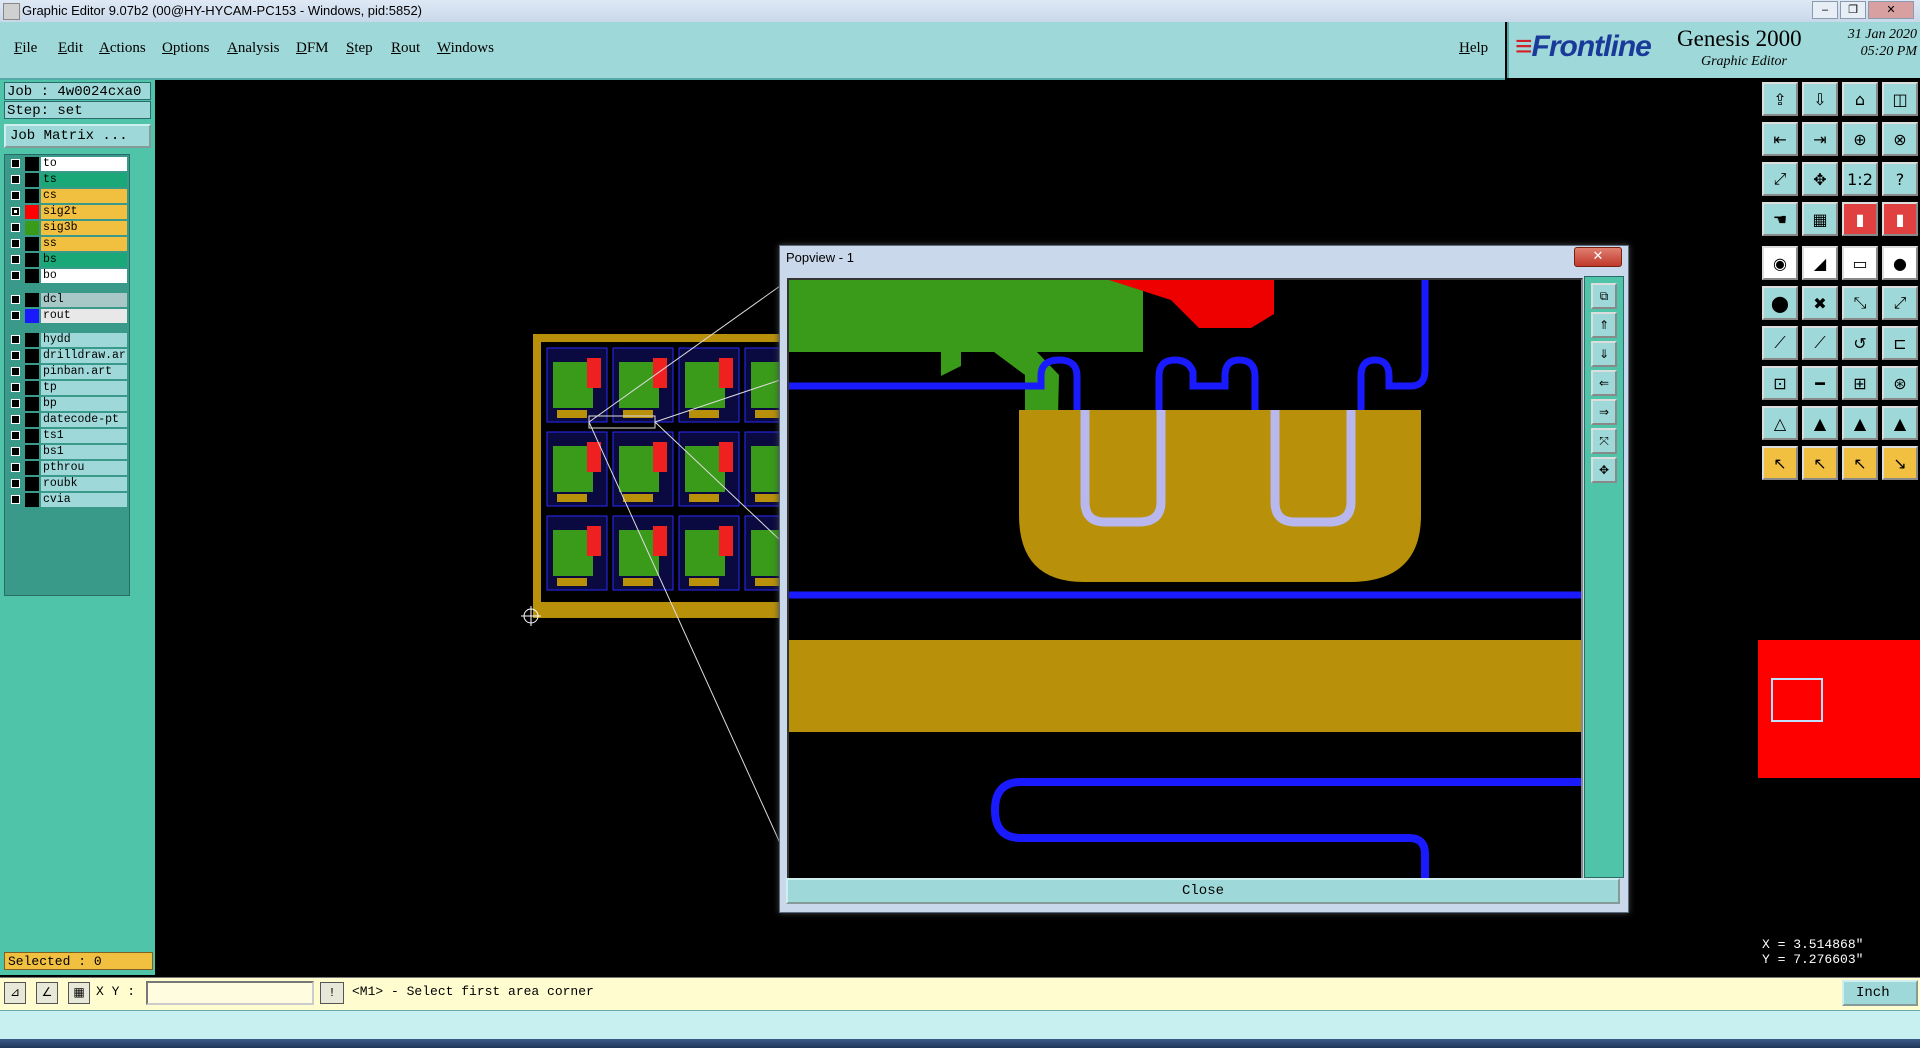 This screenshot has width=1920, height=1048. I want to click on menu-step: Step, so click(359, 48).